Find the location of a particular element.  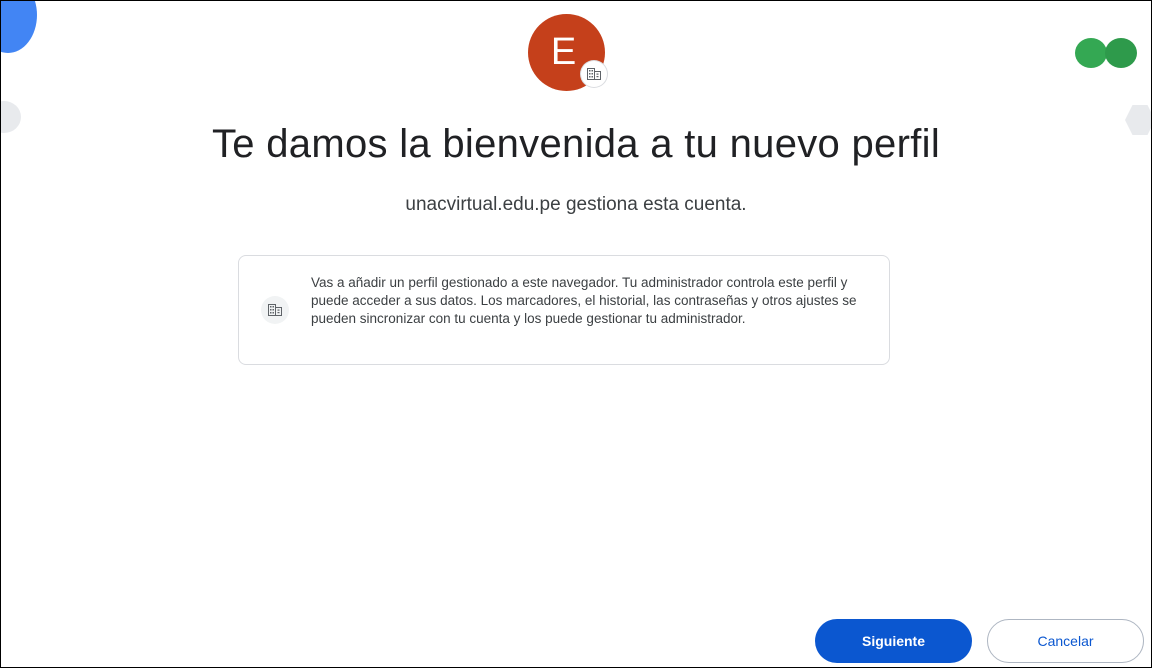

page-title: Te damos la bienvenida a tu nuevo perfil is located at coordinates (575, 144).